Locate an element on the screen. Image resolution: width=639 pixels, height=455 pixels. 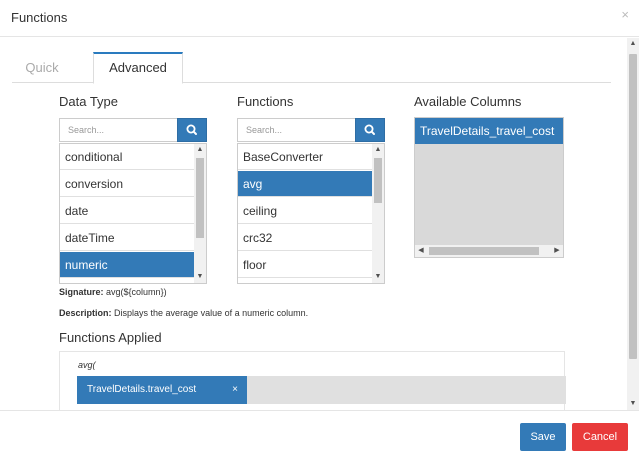
list-item: conditional is located at coordinates (127, 157).